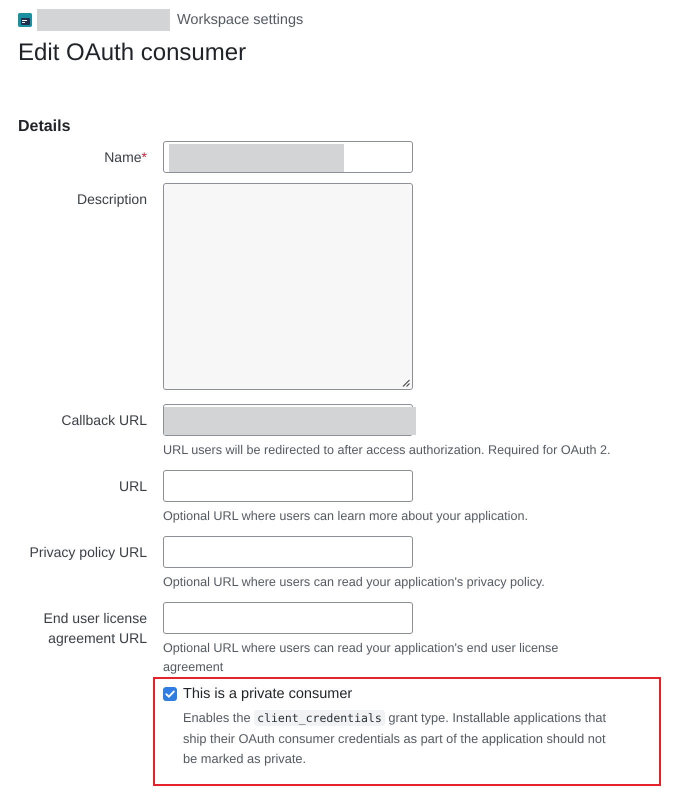 The image size is (682, 792). What do you see at coordinates (132, 53) in the screenshot?
I see `page-title: Edit OAuth consumer` at bounding box center [132, 53].